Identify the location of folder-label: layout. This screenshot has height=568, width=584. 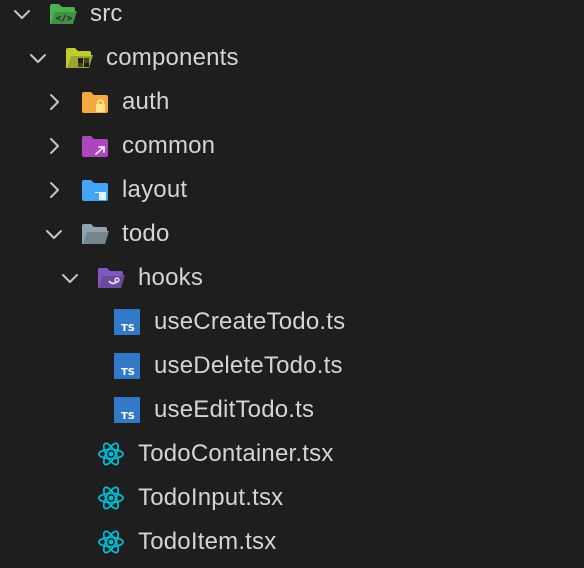
(155, 189).